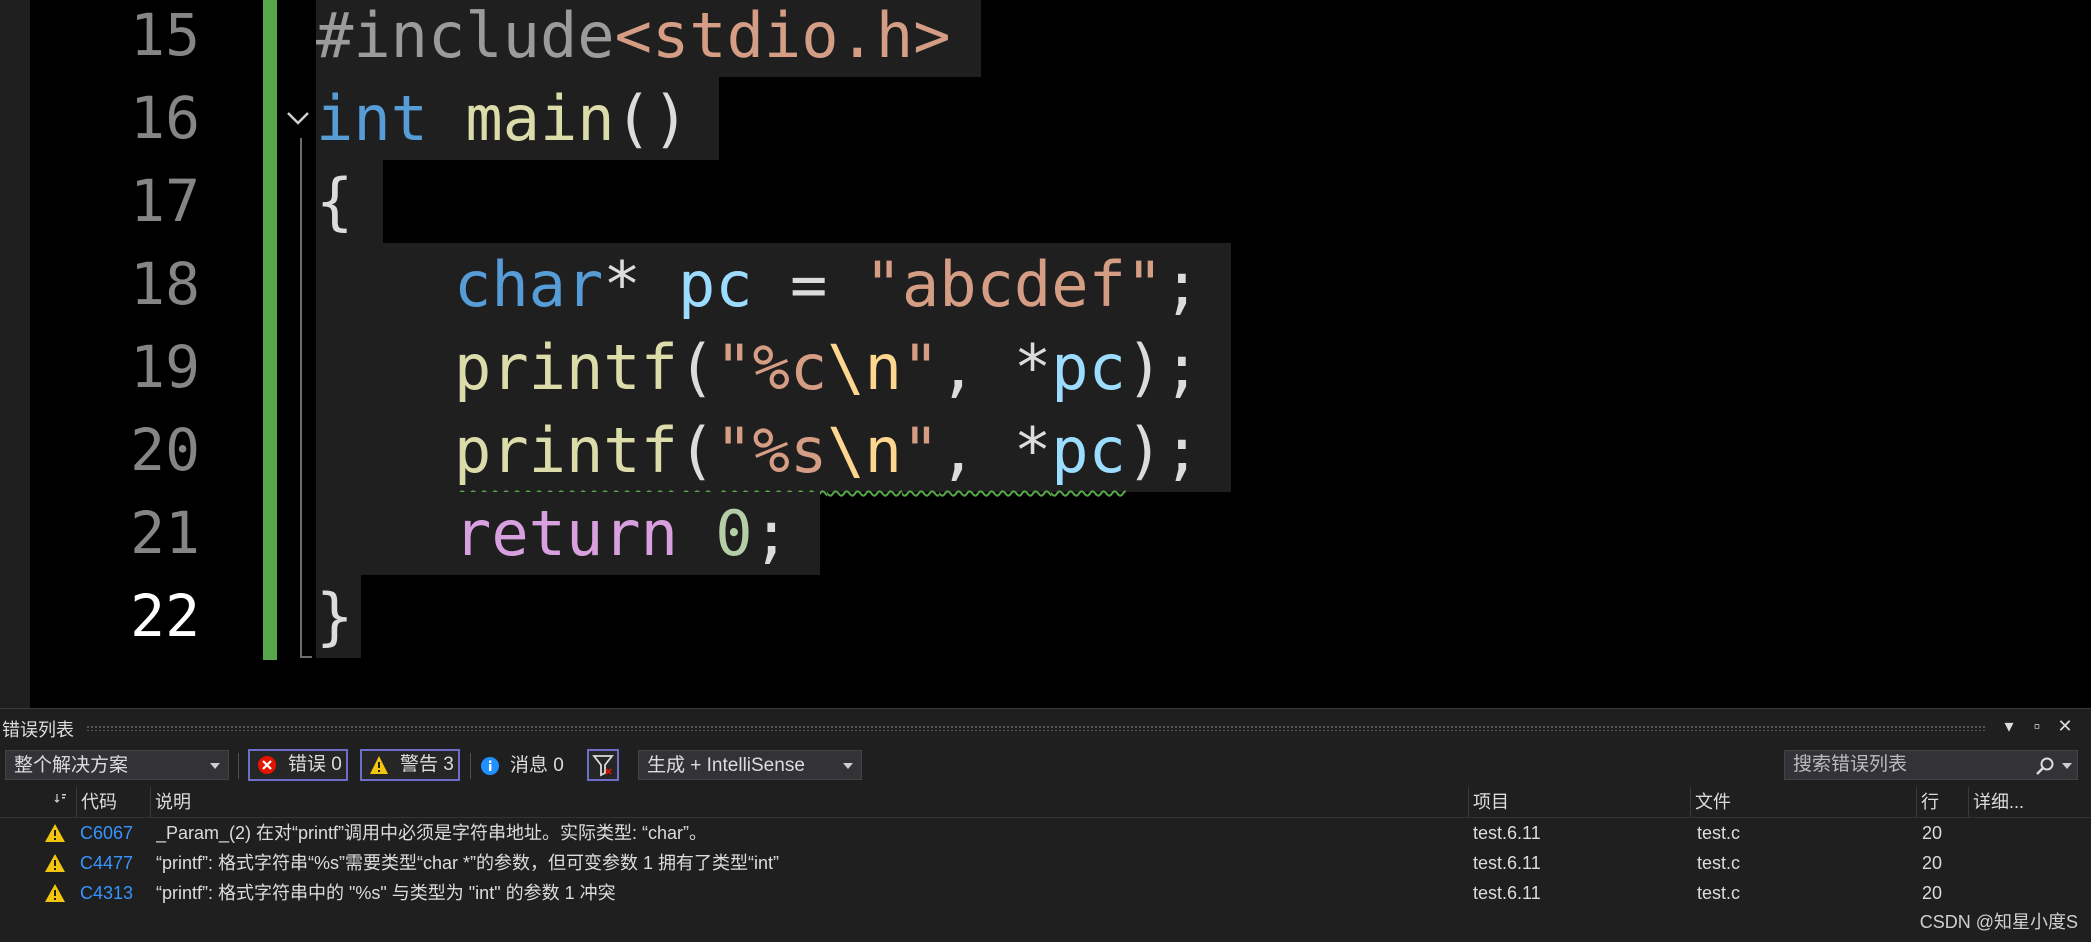 The image size is (2091, 942). What do you see at coordinates (809, 802) in the screenshot?
I see `column-header-description: 说明` at bounding box center [809, 802].